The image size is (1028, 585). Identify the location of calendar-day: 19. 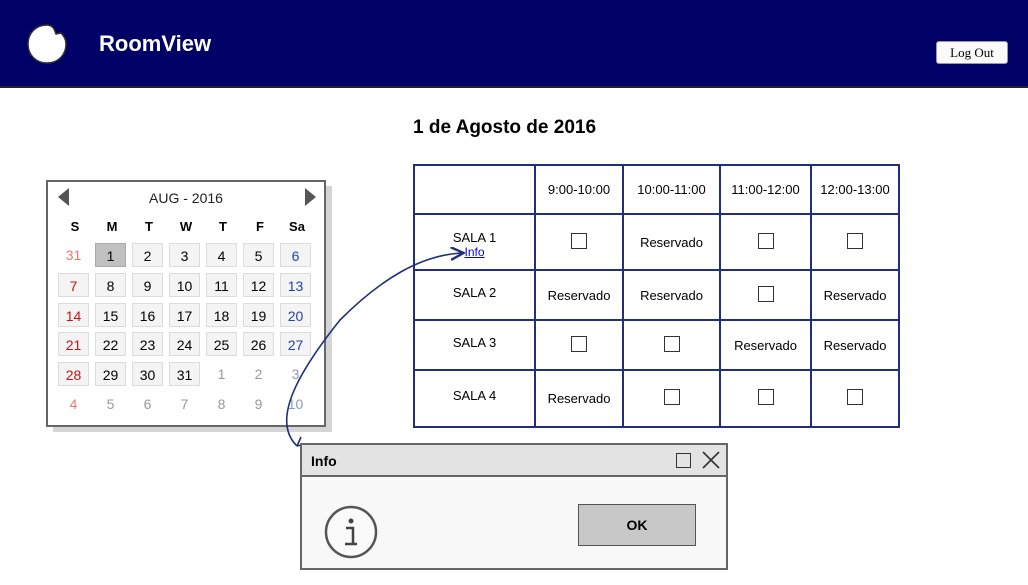
(258, 315).